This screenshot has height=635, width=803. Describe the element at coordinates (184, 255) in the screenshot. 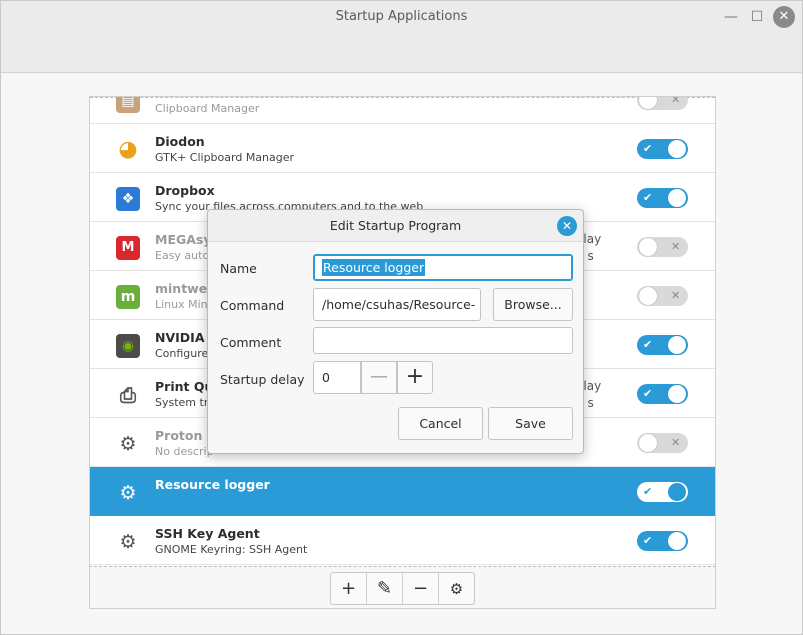

I see `app-description: Easy autor` at that location.